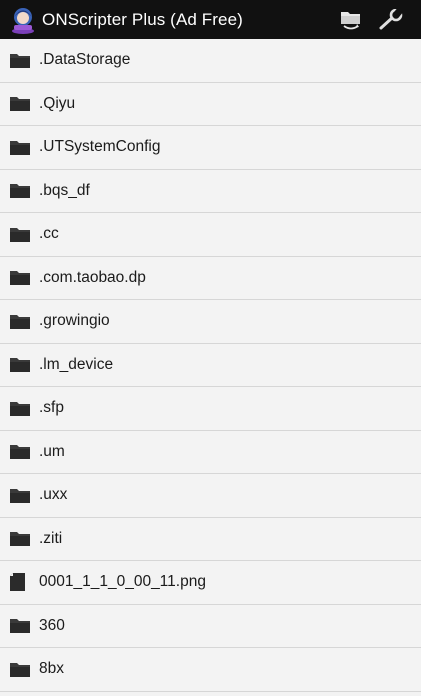  What do you see at coordinates (100, 147) in the screenshot?
I see `file-name-label: .UTSystemConfig` at bounding box center [100, 147].